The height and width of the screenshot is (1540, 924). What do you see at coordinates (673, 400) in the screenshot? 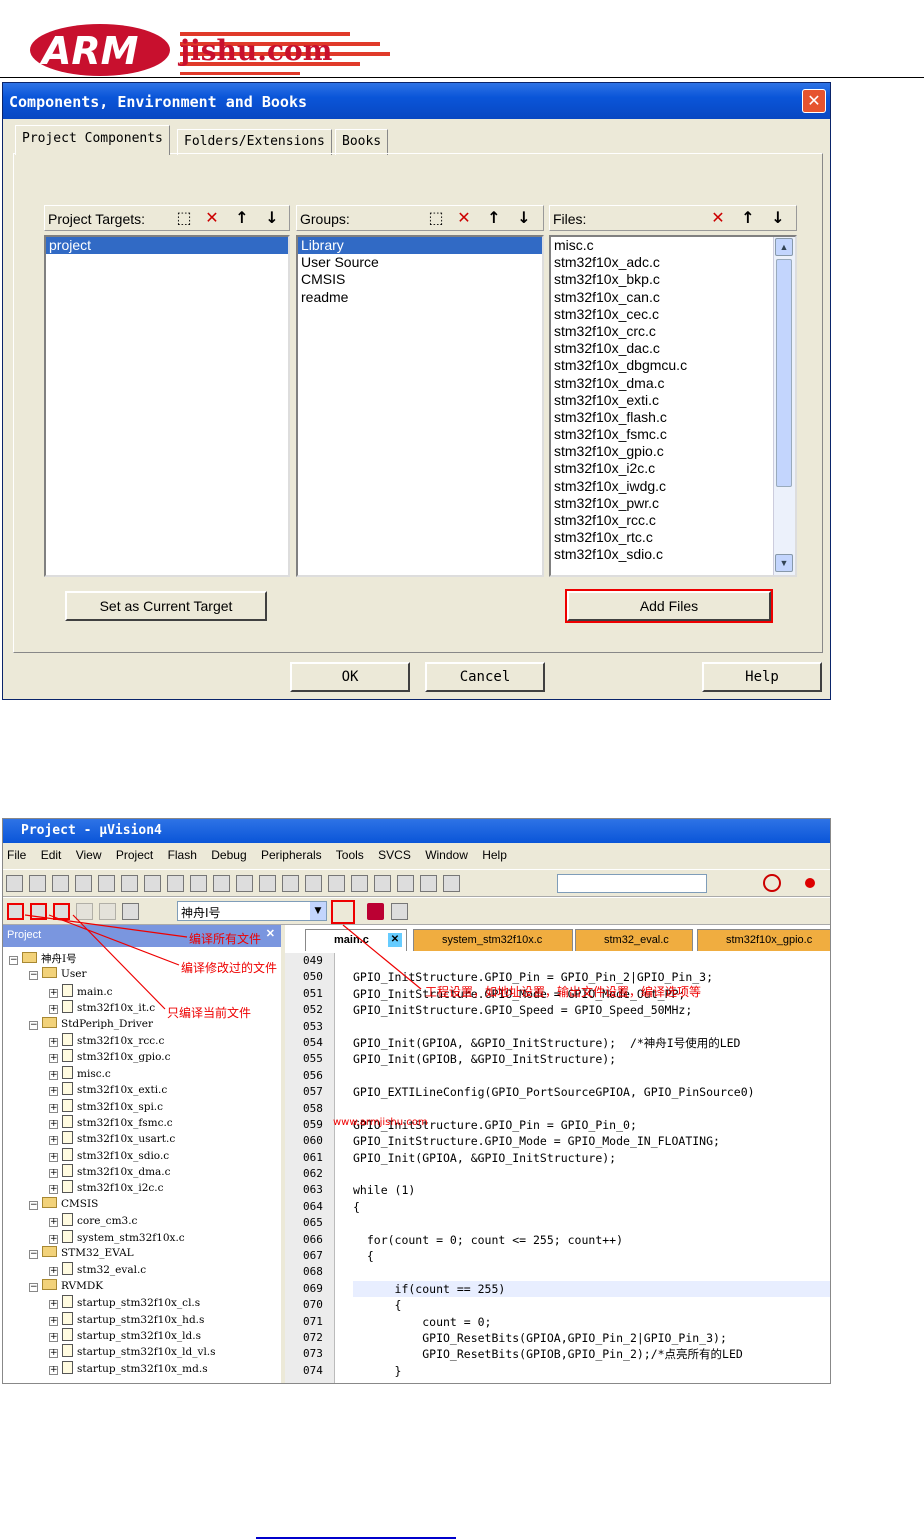
I see `list-item: stm32f10x_exti.c` at bounding box center [673, 400].